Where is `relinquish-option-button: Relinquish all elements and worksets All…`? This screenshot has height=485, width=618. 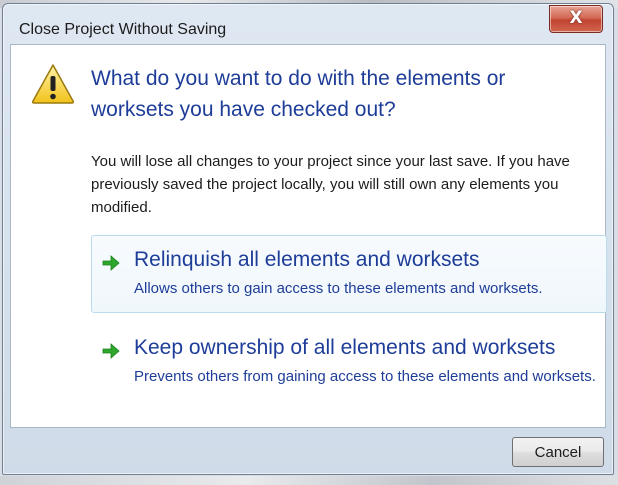 relinquish-option-button: Relinquish all elements and worksets All… is located at coordinates (349, 274).